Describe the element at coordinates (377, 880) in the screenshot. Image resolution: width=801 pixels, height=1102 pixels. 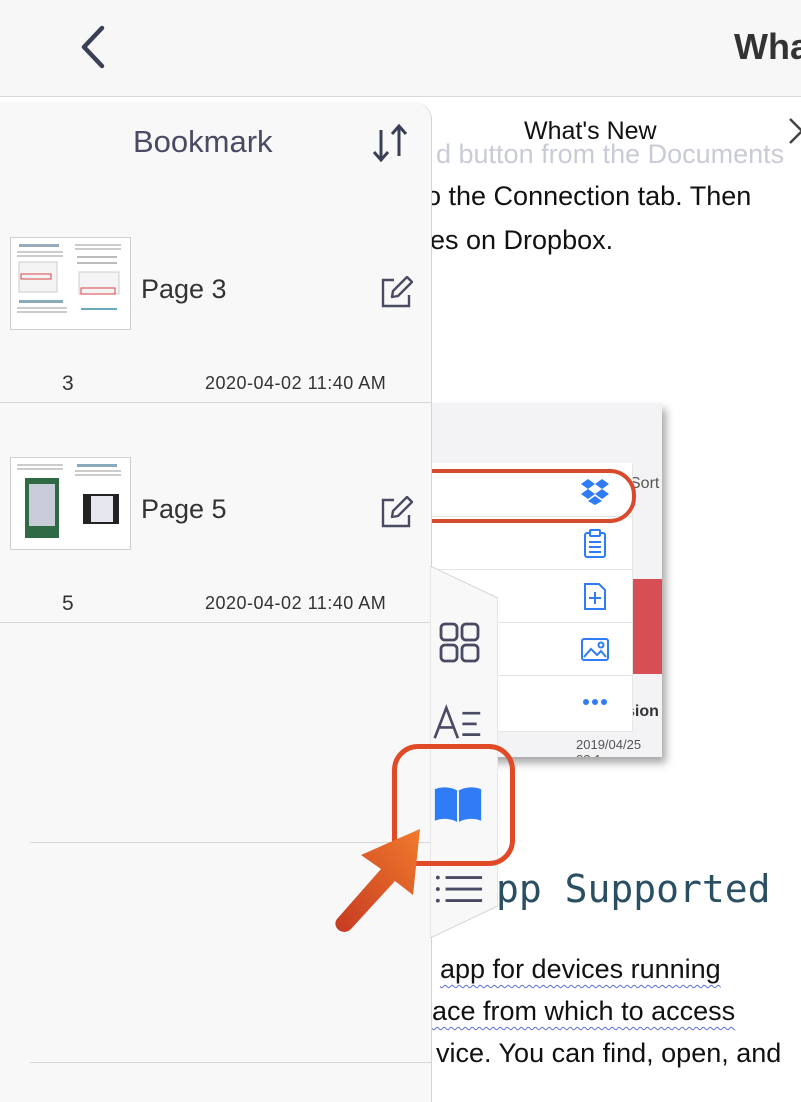
I see `pointer-arrow-icon` at that location.